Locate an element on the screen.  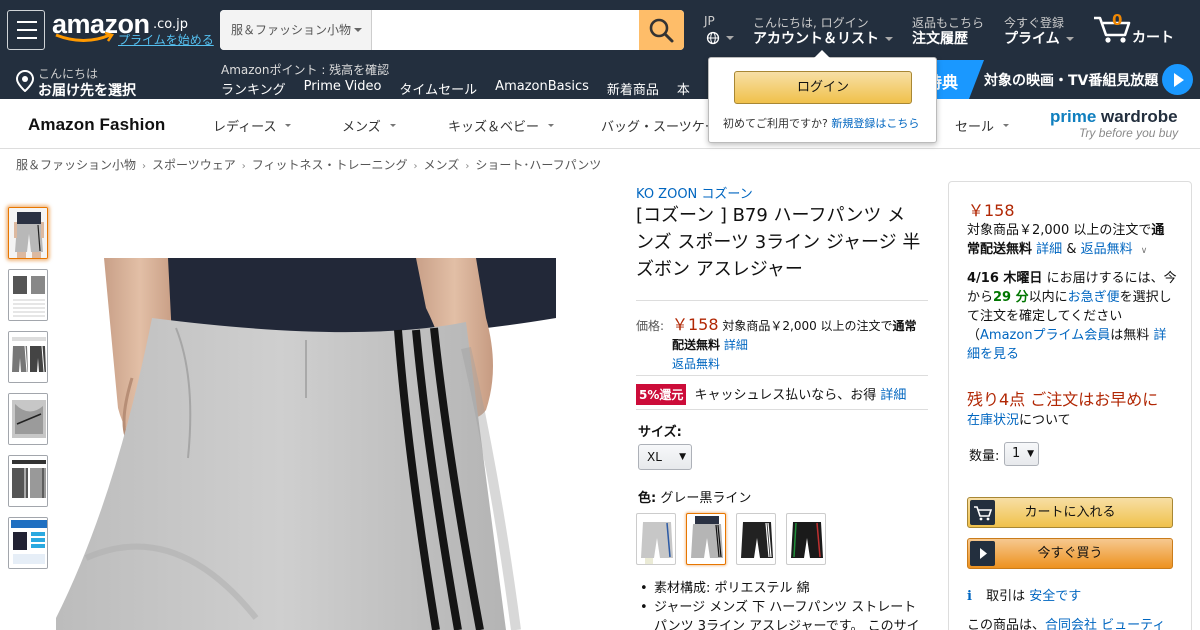
nav-timesale: タイムセール is located at coordinates (438, 88).